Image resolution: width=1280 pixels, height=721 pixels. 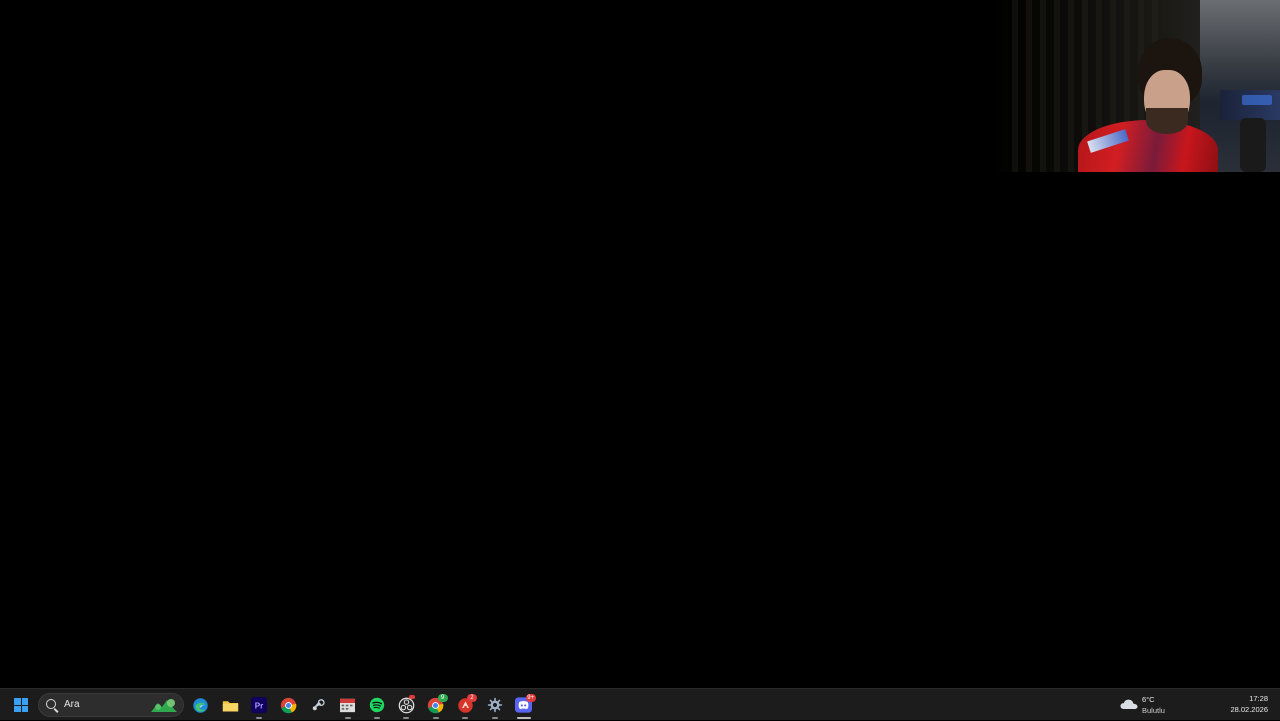 What do you see at coordinates (1167, 121) in the screenshot?
I see `webcam-person-beard` at bounding box center [1167, 121].